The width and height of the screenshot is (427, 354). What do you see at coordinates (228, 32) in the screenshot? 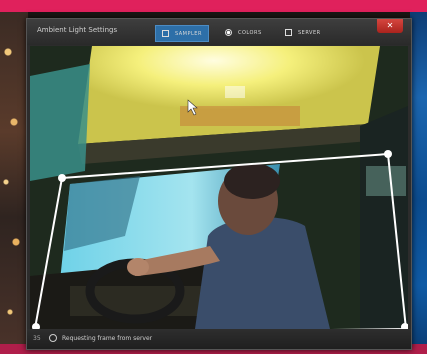
I see `colors-icon` at bounding box center [228, 32].